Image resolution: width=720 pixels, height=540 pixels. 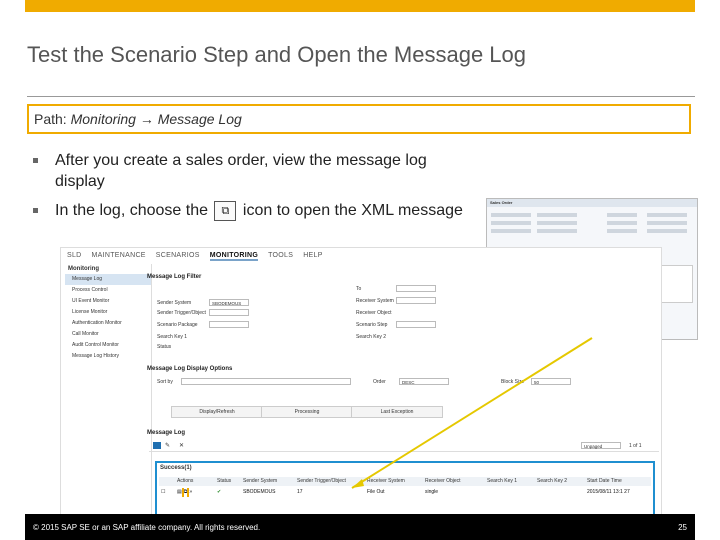 What do you see at coordinates (682, 527) in the screenshot?
I see `page-number: 25` at bounding box center [682, 527].